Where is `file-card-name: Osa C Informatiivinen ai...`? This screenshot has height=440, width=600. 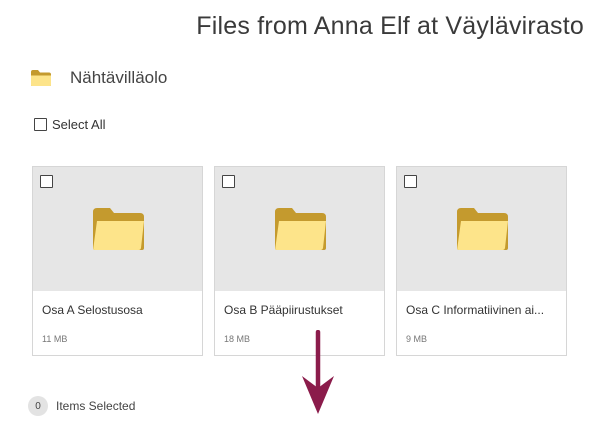
file-card-name: Osa C Informatiivinen ai... is located at coordinates (475, 310).